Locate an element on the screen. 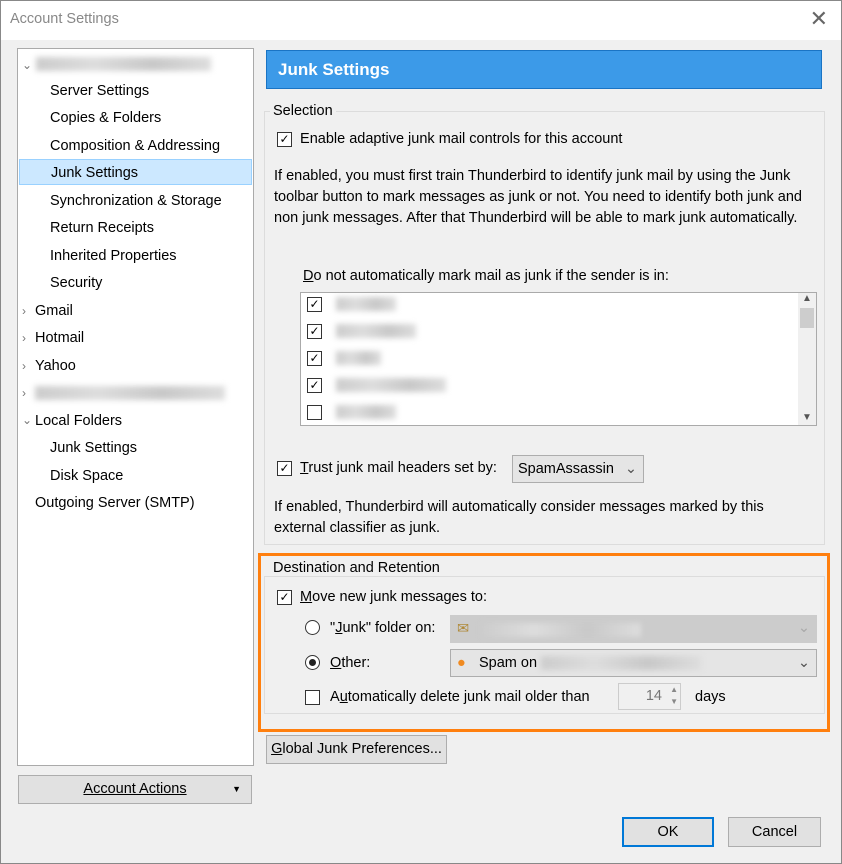  tree-account-yahoo: Yahoo is located at coordinates (55, 366).